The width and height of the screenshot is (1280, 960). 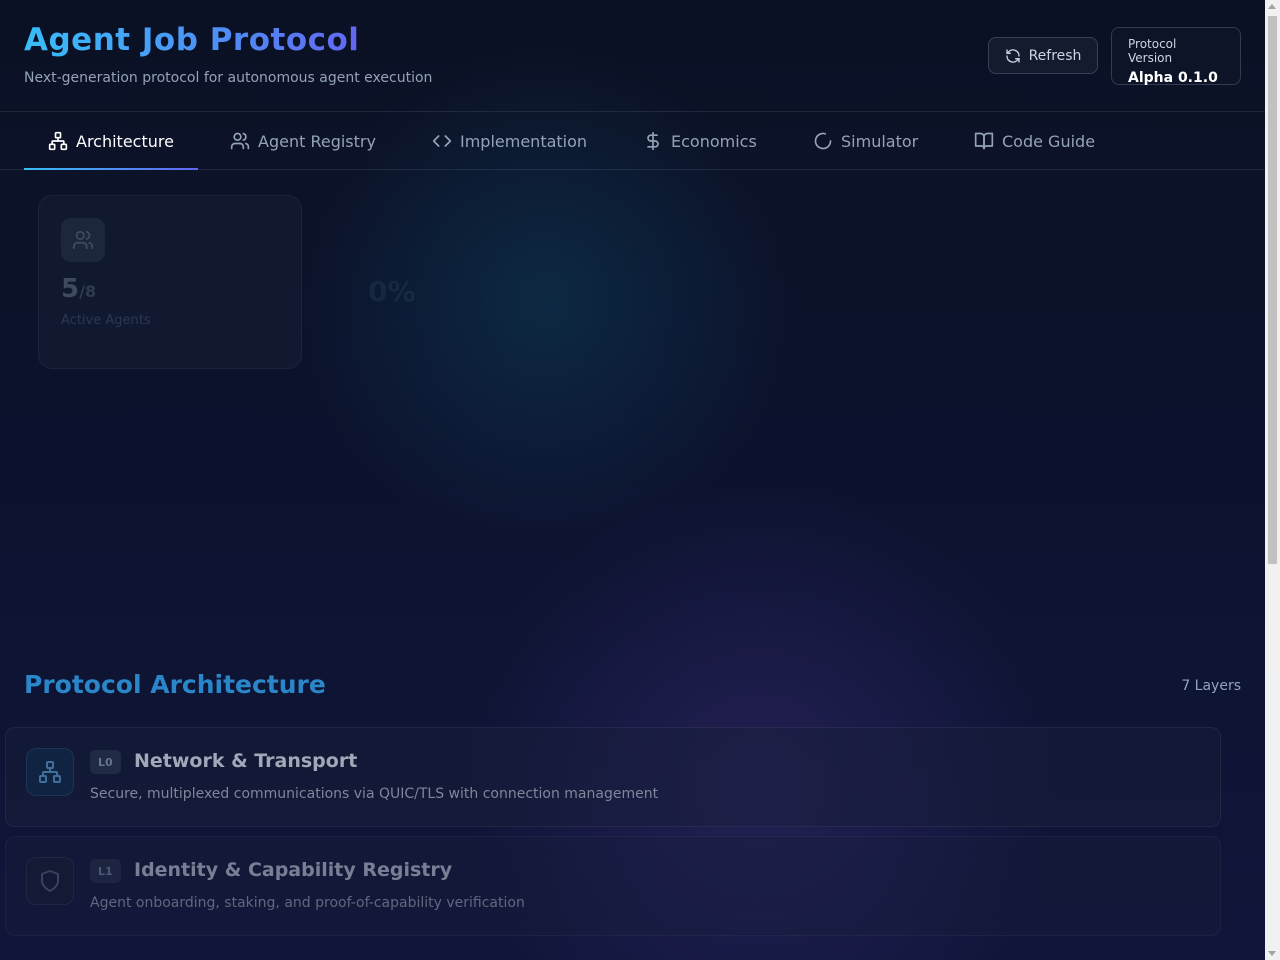 I want to click on layer-badge: L1, so click(x=105, y=871).